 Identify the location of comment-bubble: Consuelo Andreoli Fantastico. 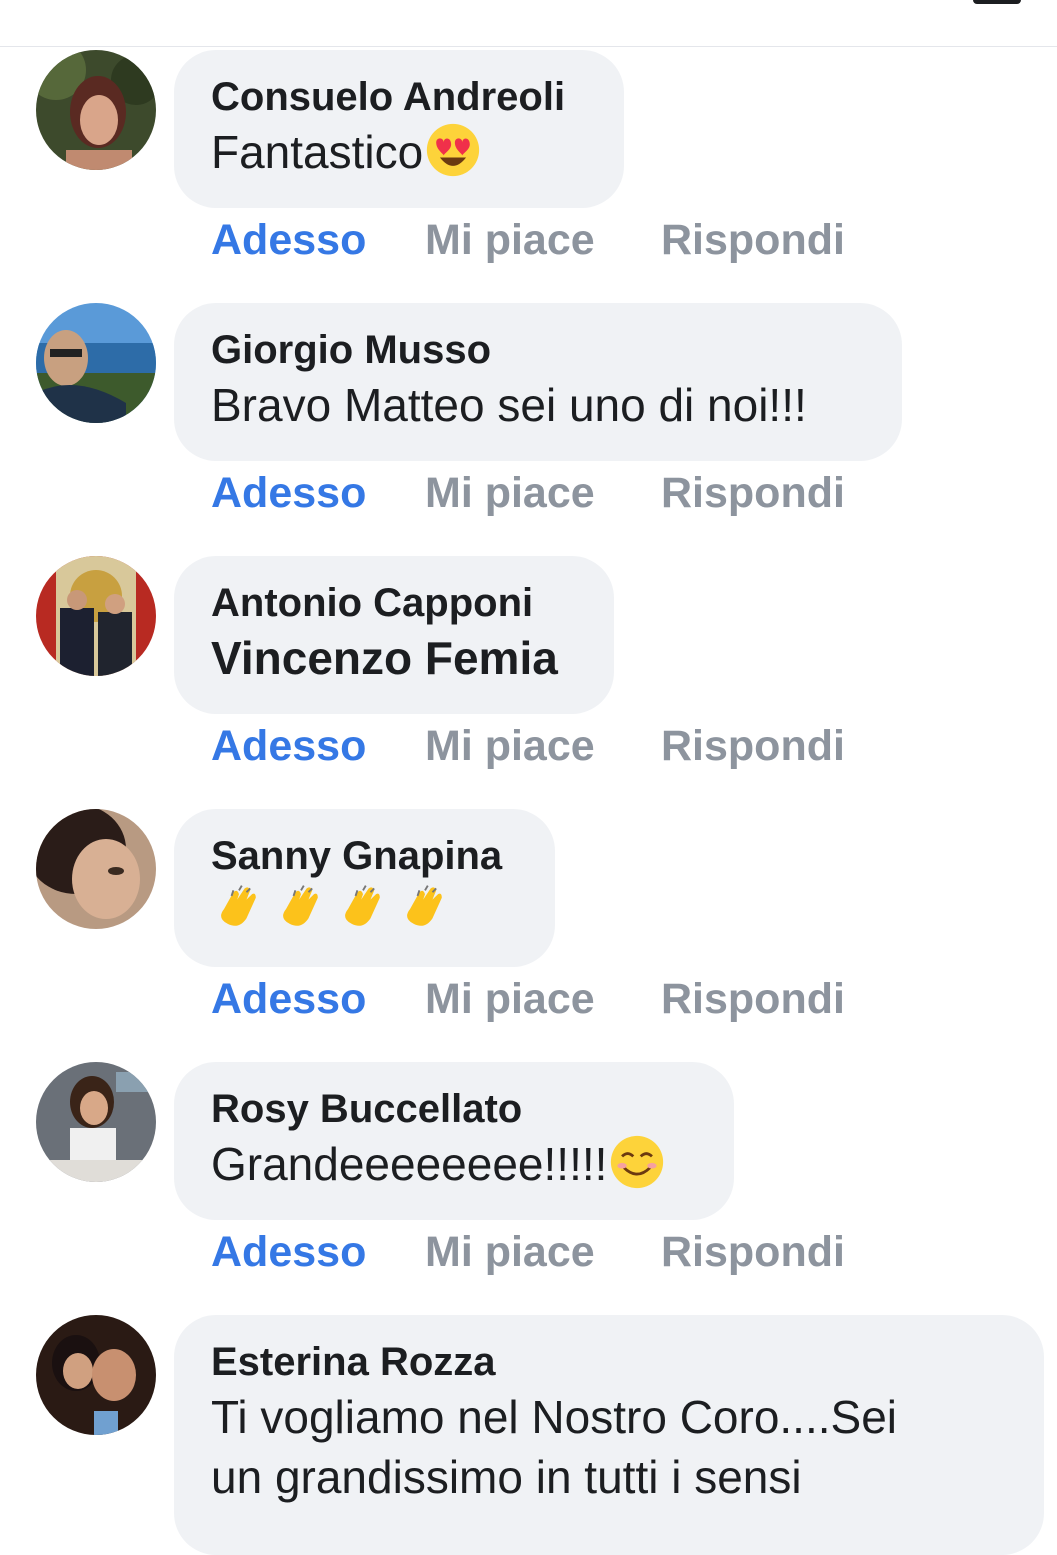
(399, 129).